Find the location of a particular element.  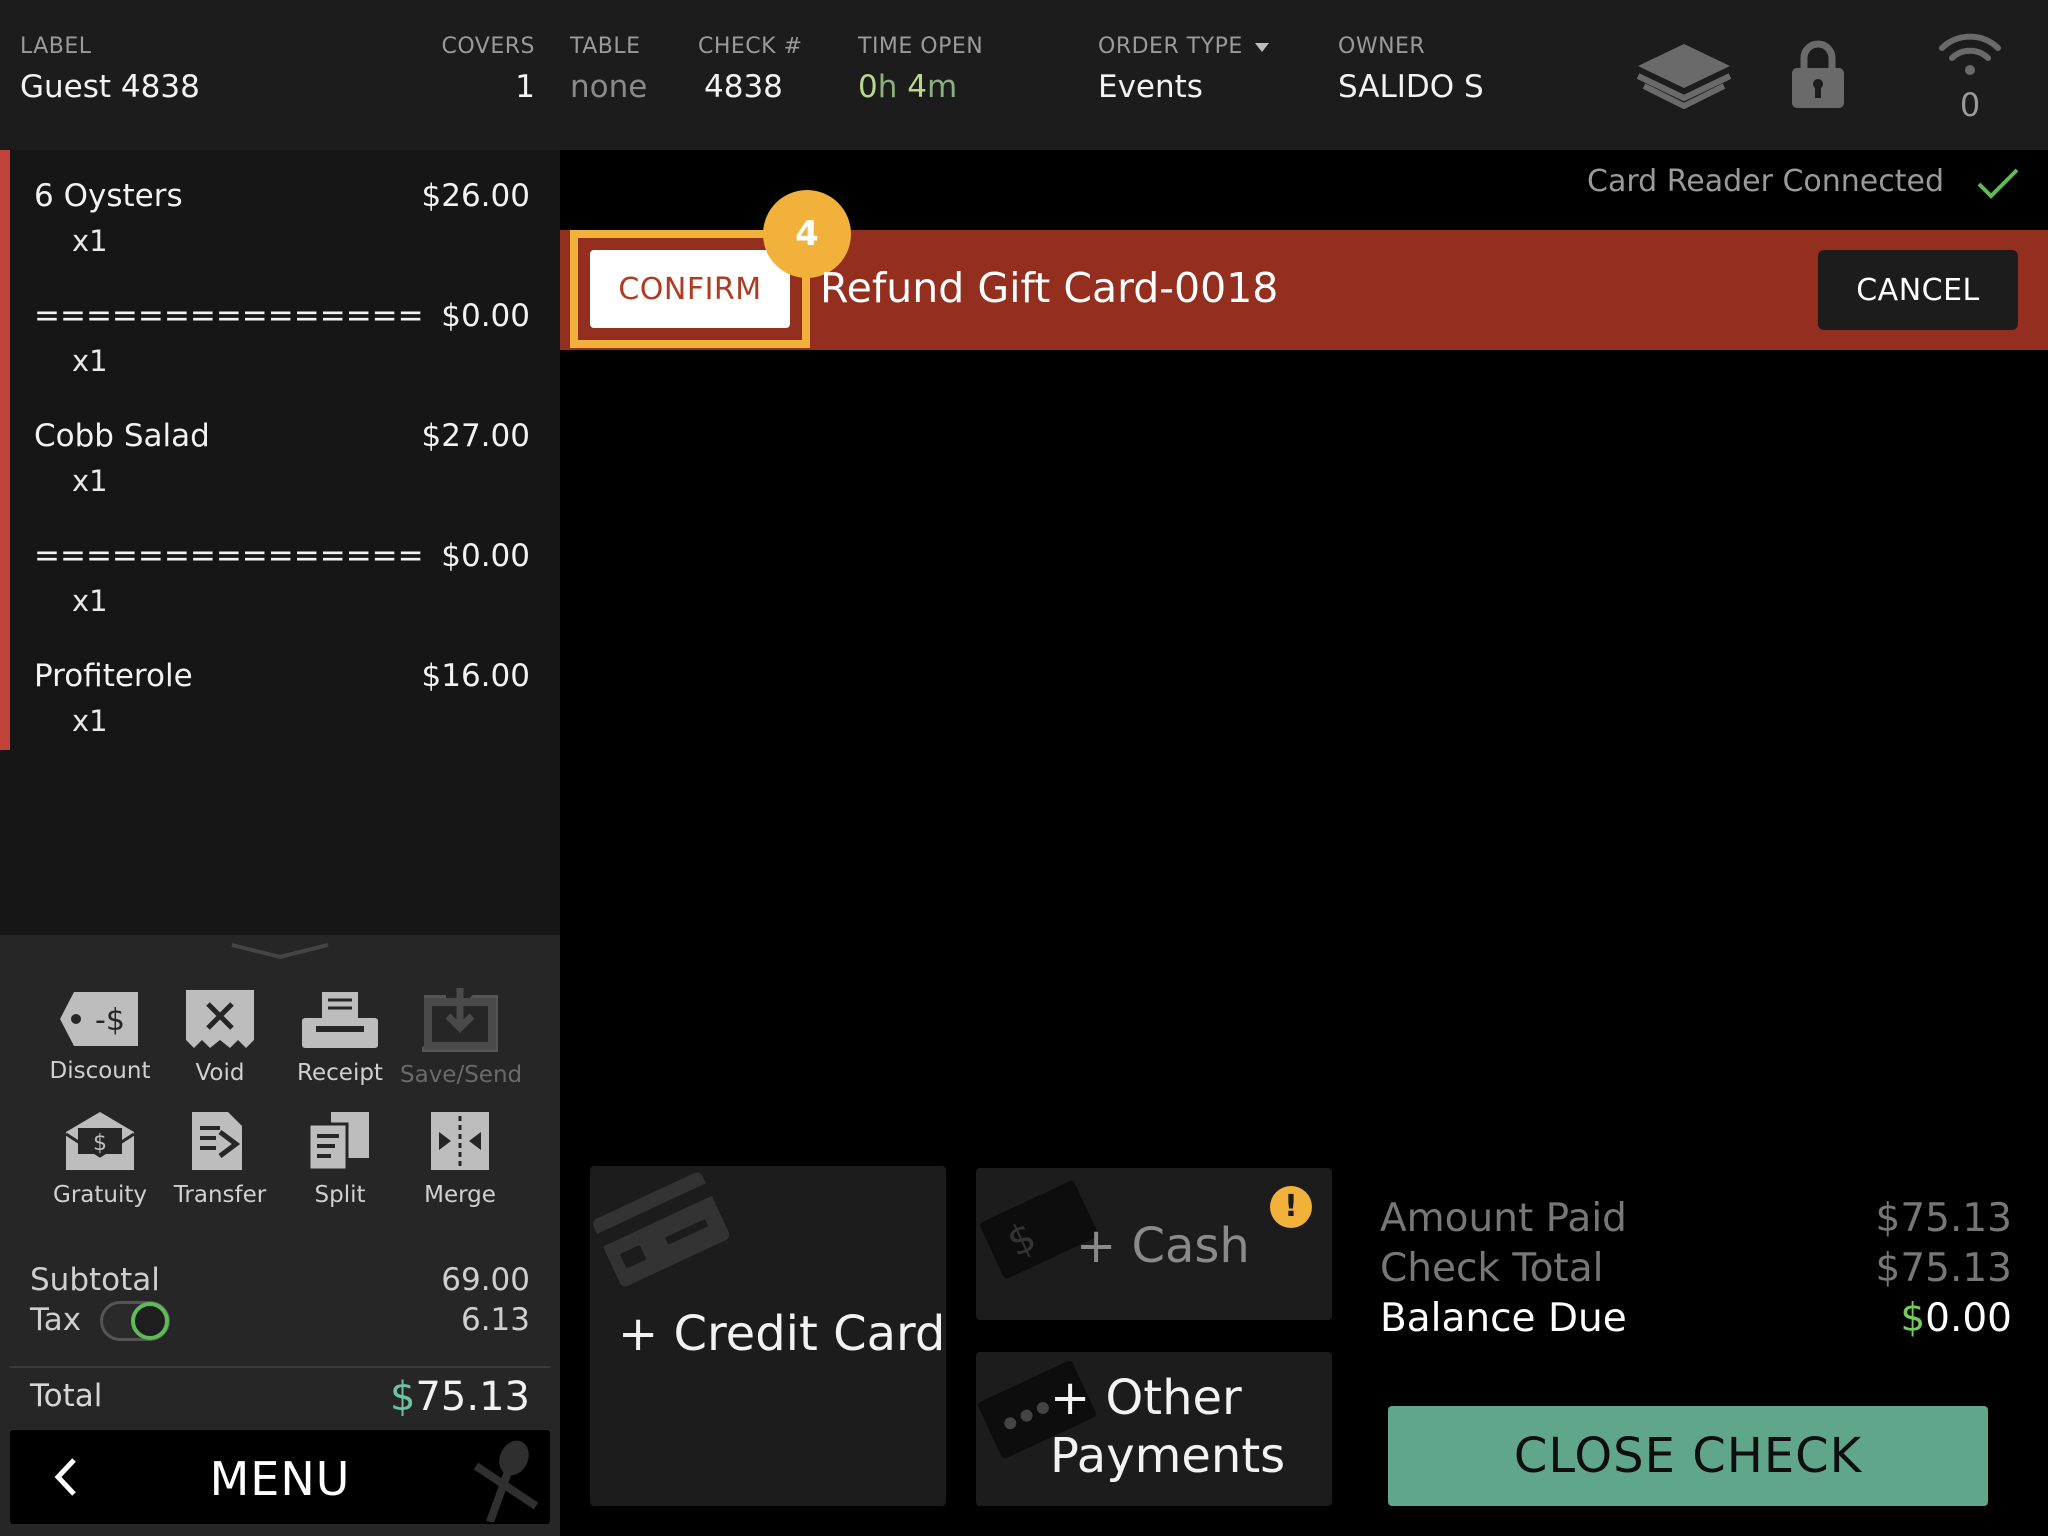

save-send-button: Save/Send is located at coordinates (461, 1038).